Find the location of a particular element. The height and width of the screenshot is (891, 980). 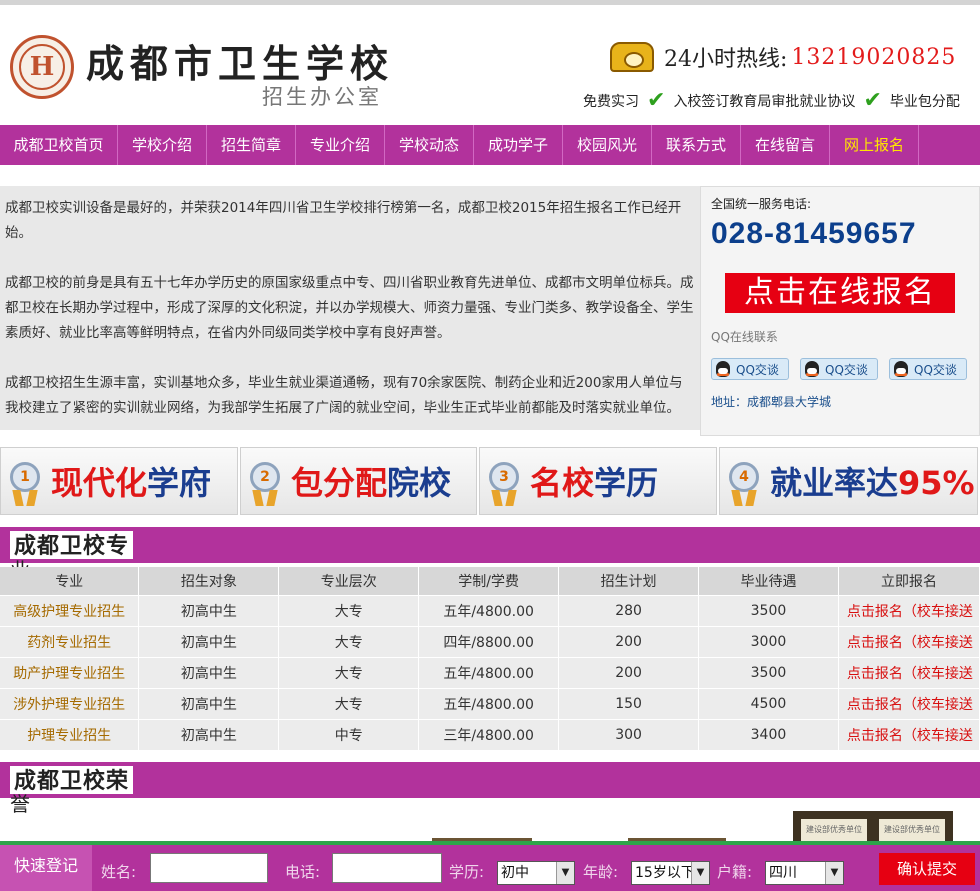

site-subtitle: 招生办公室 is located at coordinates (322, 97).